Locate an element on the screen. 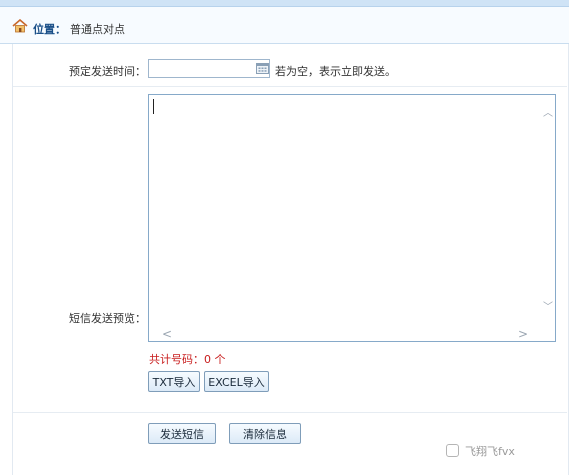  watermark-logo-icon is located at coordinates (452, 450).